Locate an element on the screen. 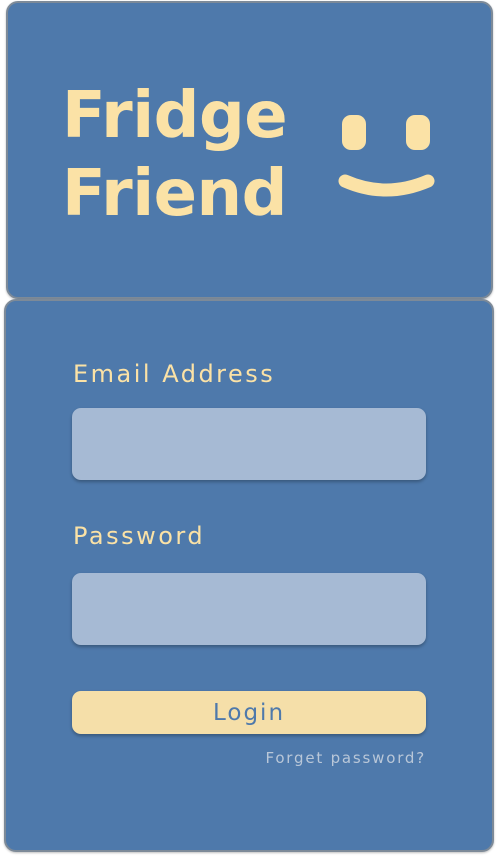  password-label: Password is located at coordinates (139, 536).